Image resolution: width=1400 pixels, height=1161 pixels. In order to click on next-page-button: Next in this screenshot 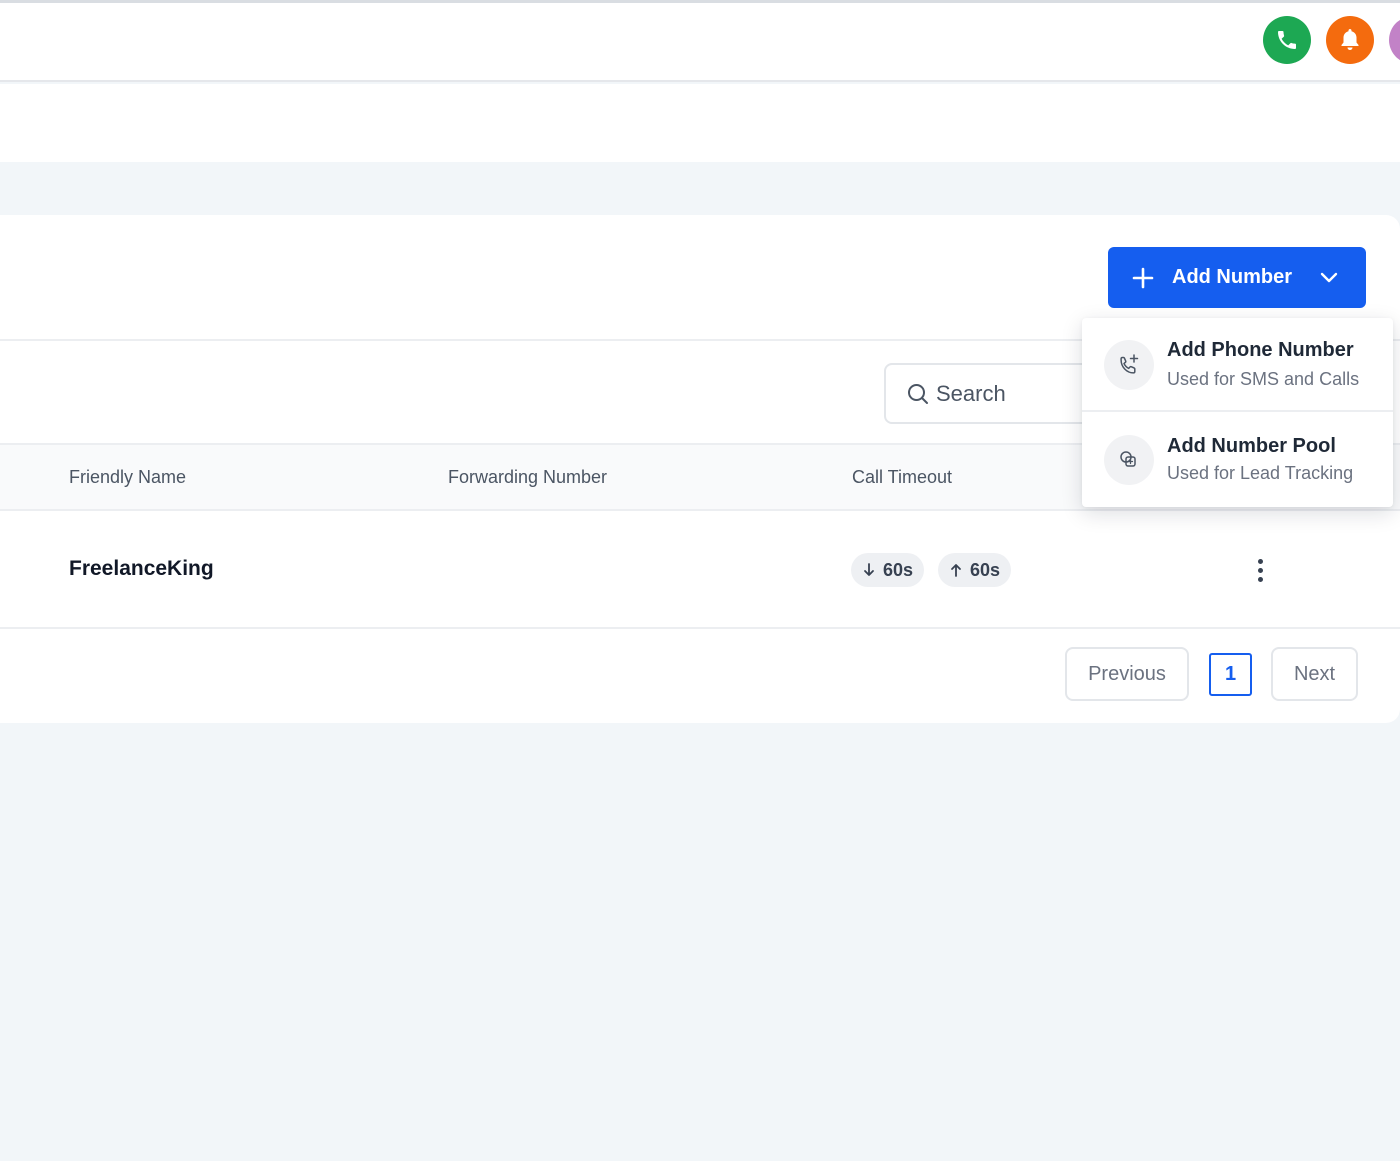, I will do `click(1314, 674)`.